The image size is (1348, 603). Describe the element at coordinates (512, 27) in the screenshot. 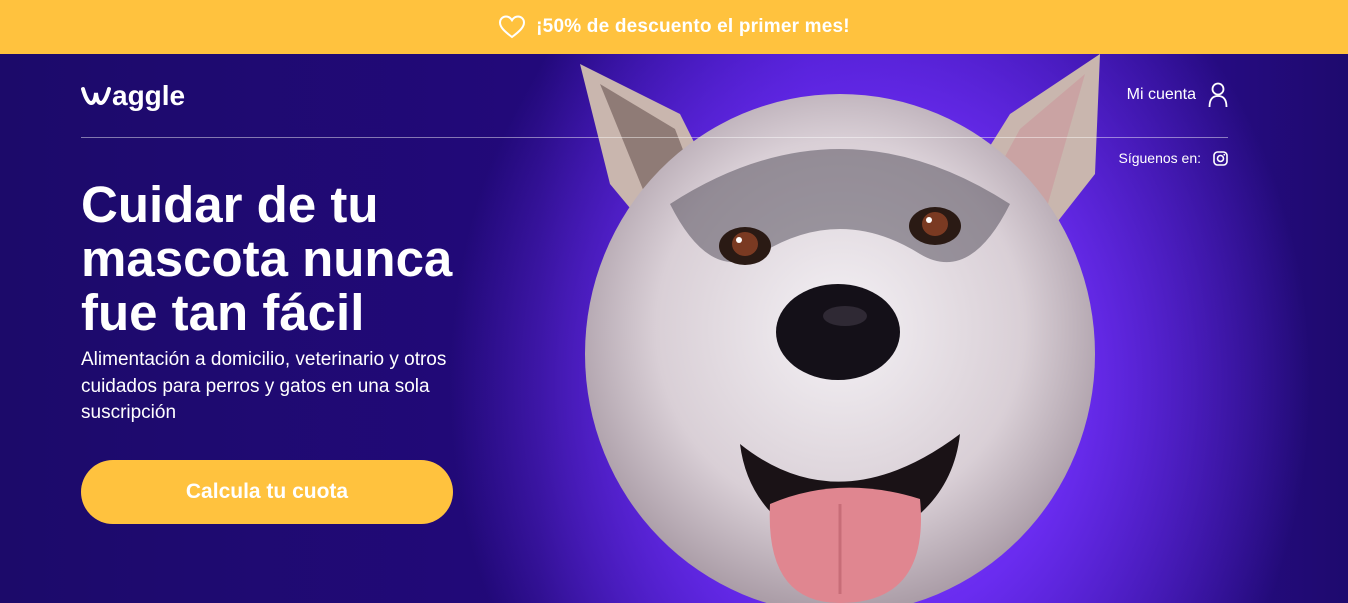

I see `heart-icon` at that location.